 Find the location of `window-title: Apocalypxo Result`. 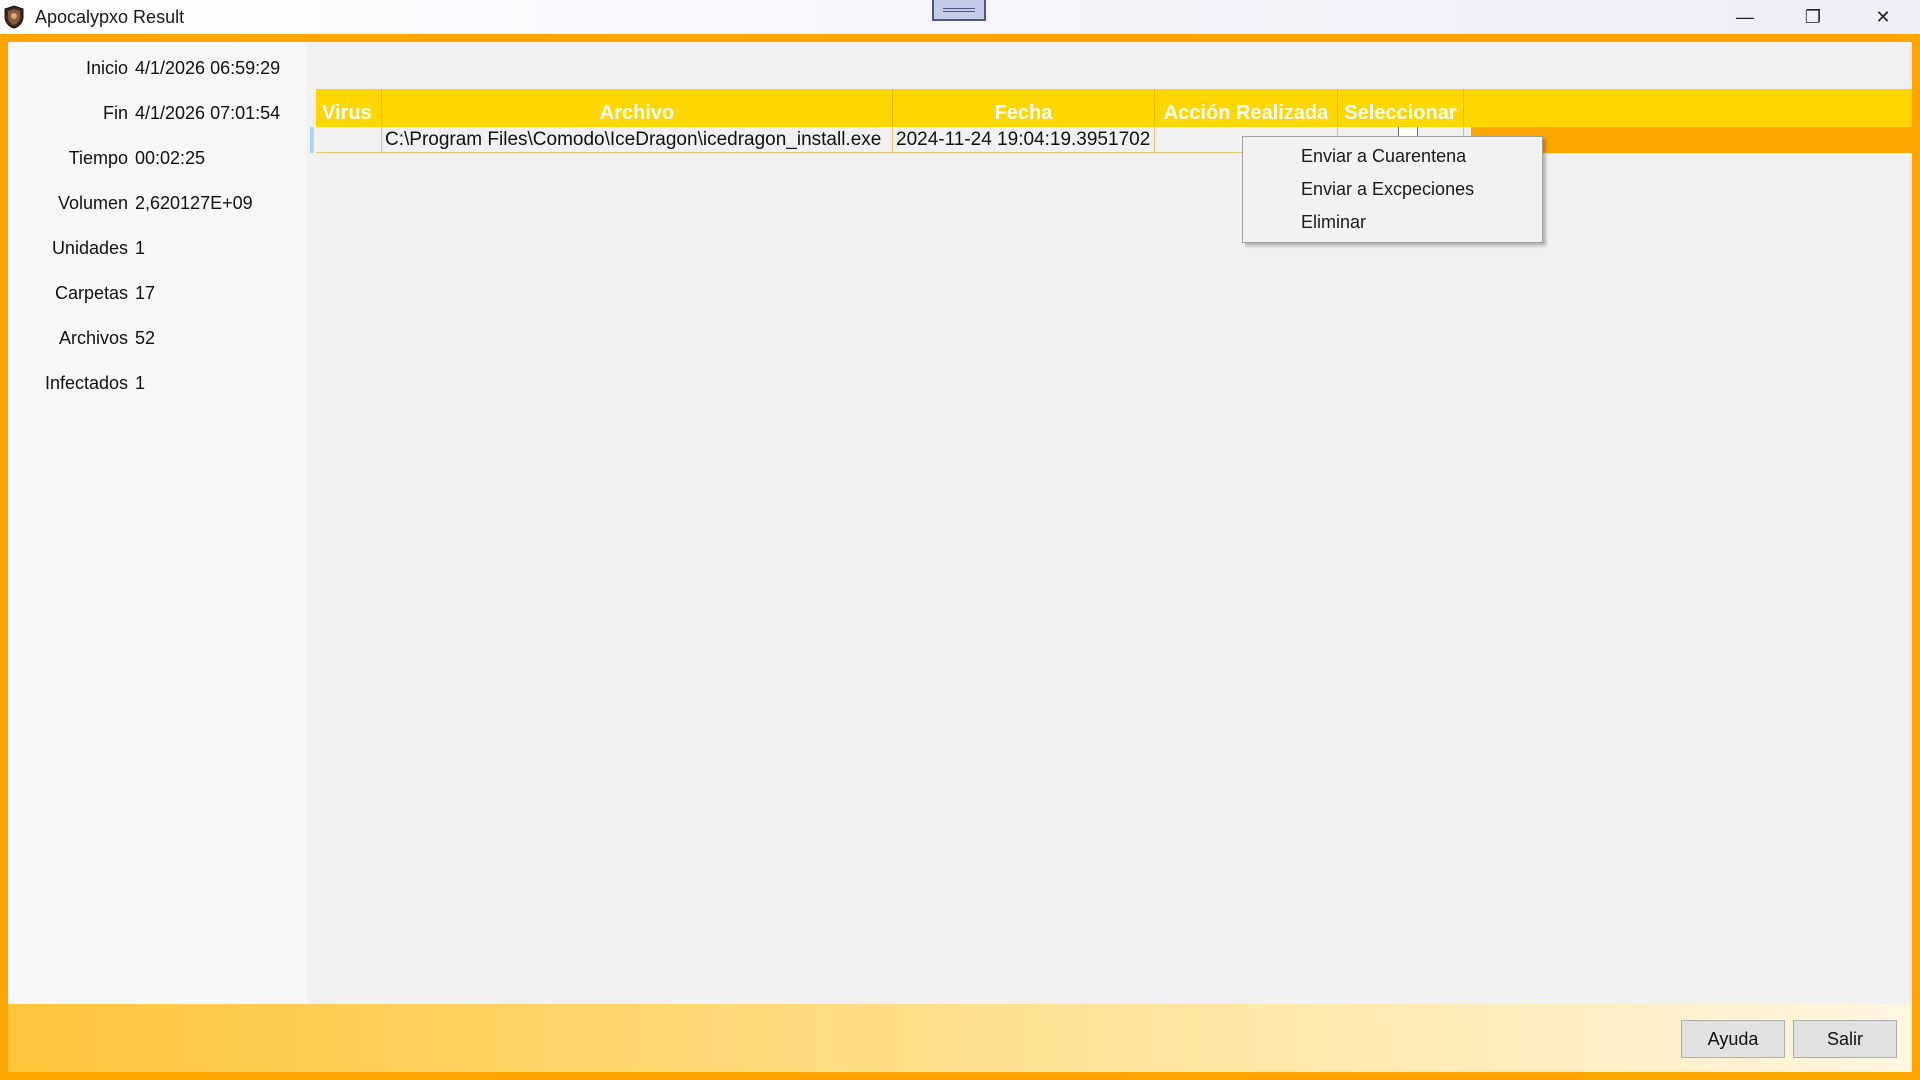

window-title: Apocalypxo Result is located at coordinates (110, 17).